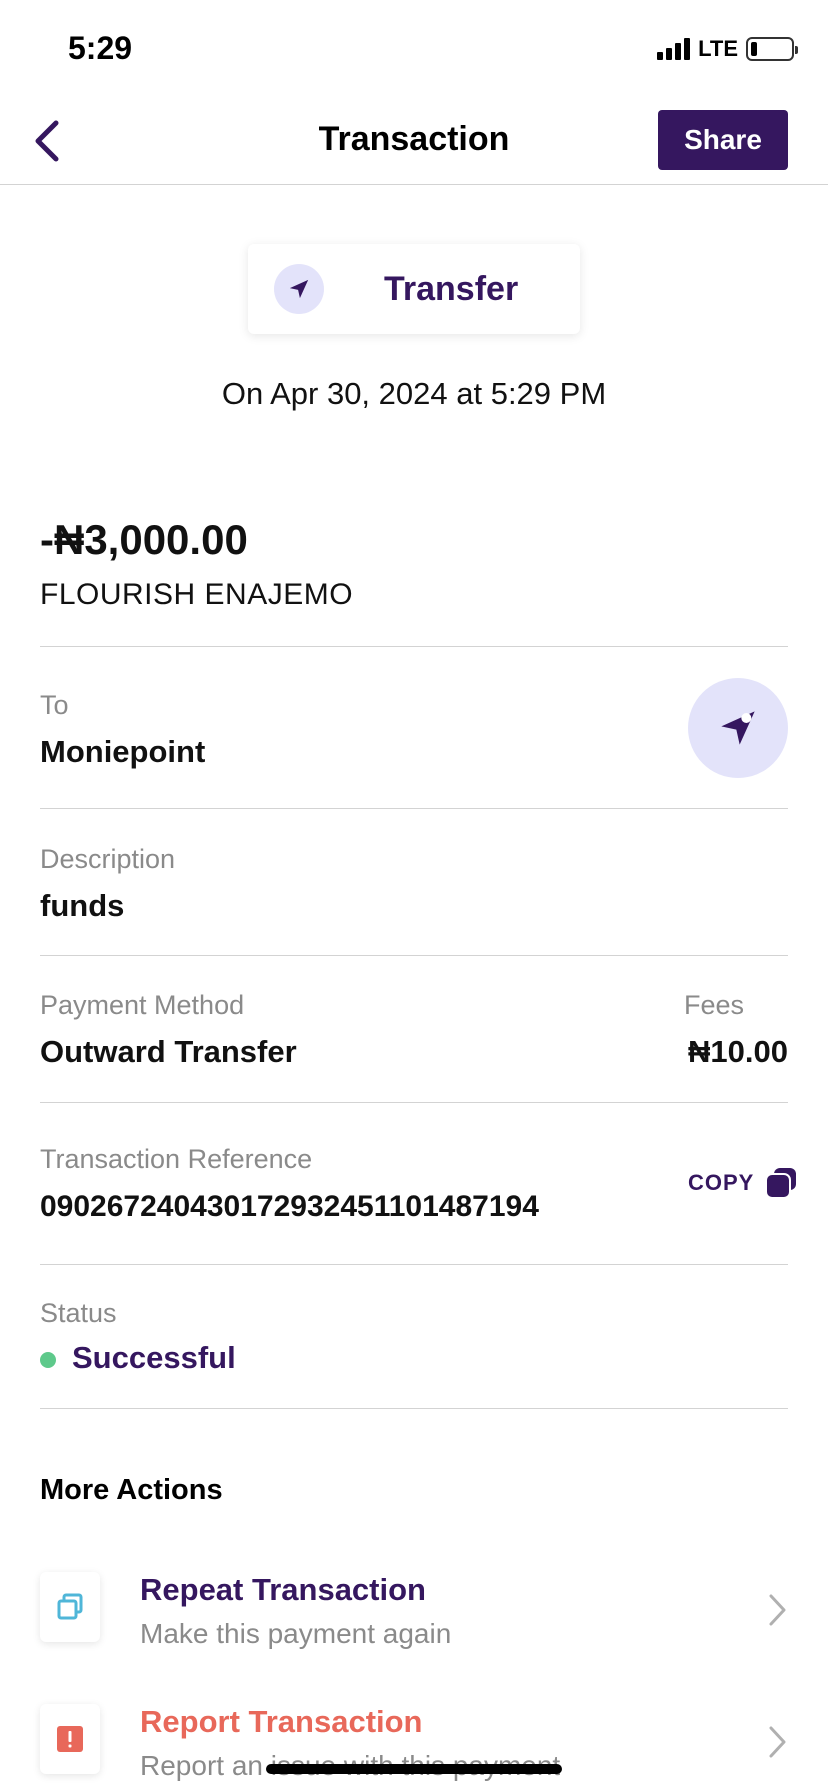 The height and width of the screenshot is (1792, 828). Describe the element at coordinates (123, 751) in the screenshot. I see `to-value: Moniepoint` at that location.